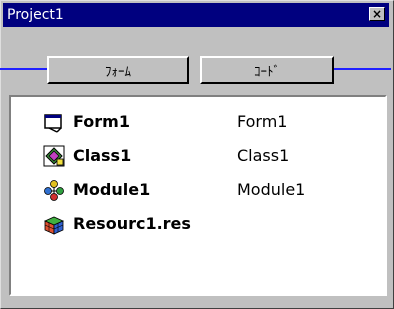  Describe the element at coordinates (24, 69) in the screenshot. I see `connector-line-left` at that location.